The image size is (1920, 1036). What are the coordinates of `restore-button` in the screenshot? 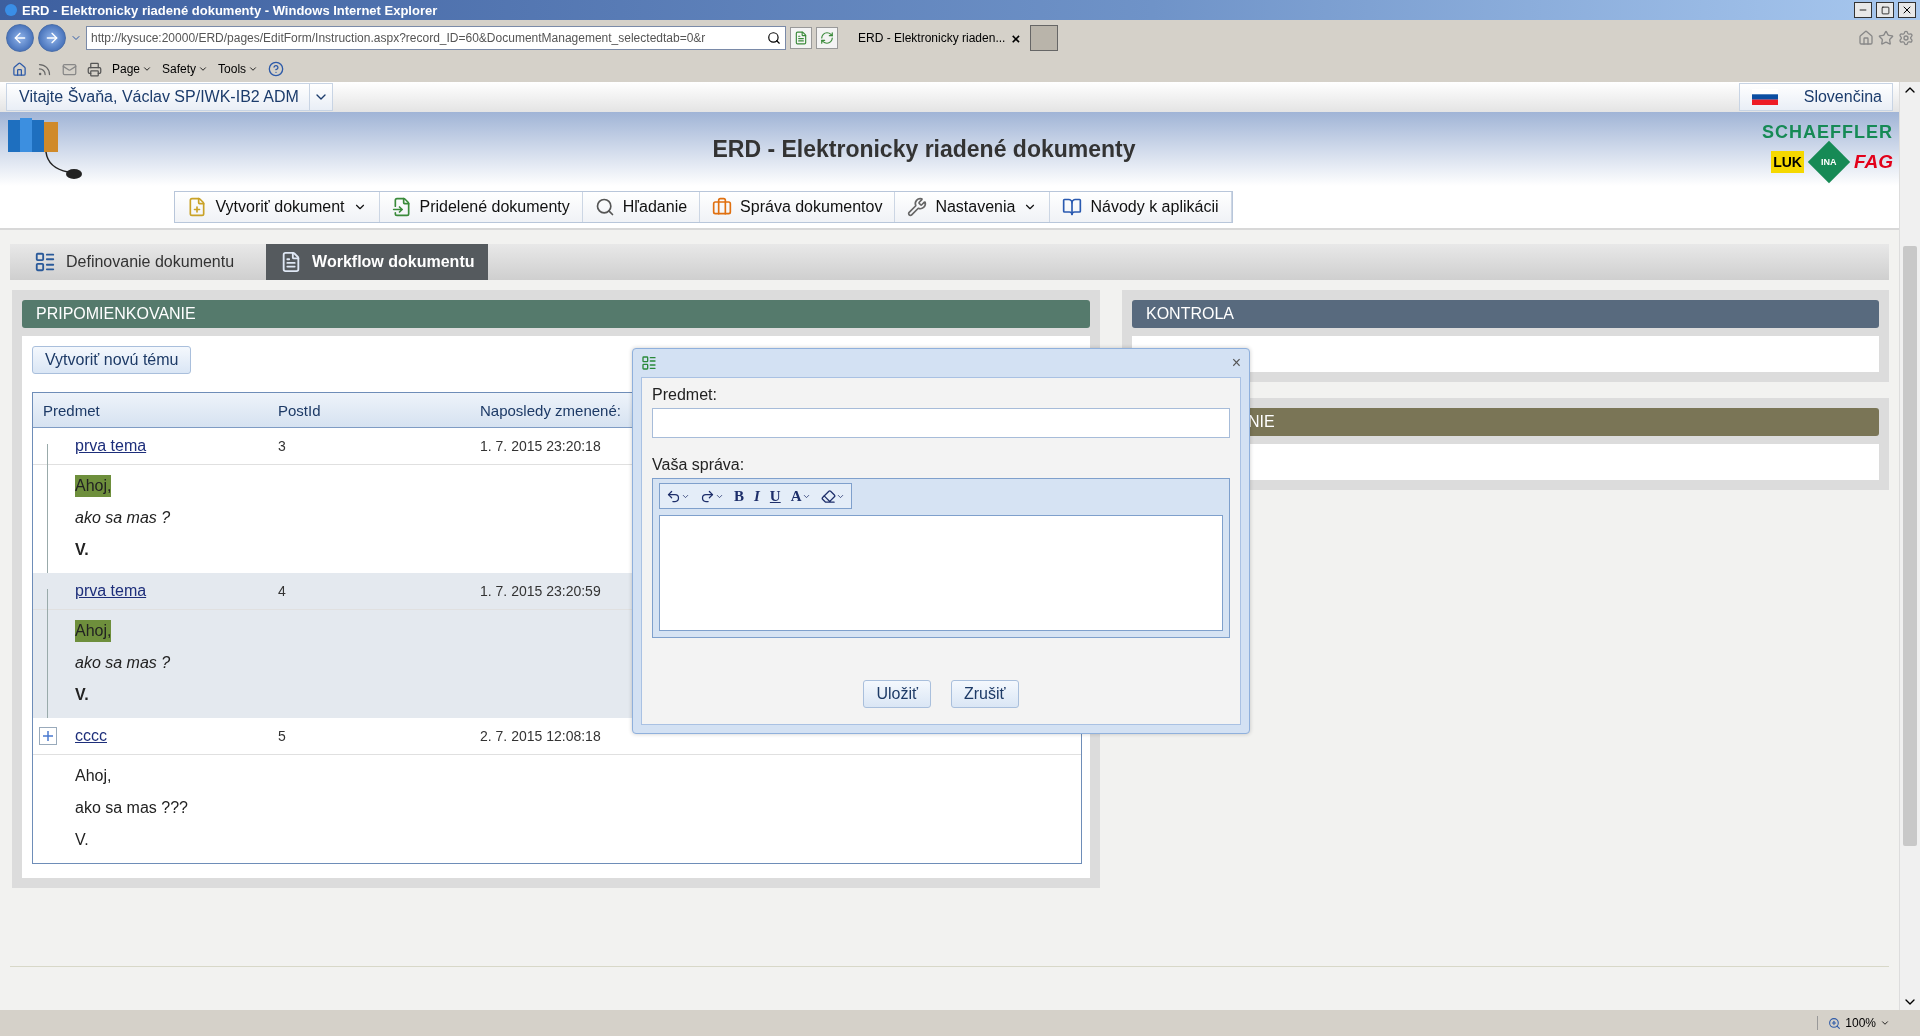 It's located at (1885, 10).